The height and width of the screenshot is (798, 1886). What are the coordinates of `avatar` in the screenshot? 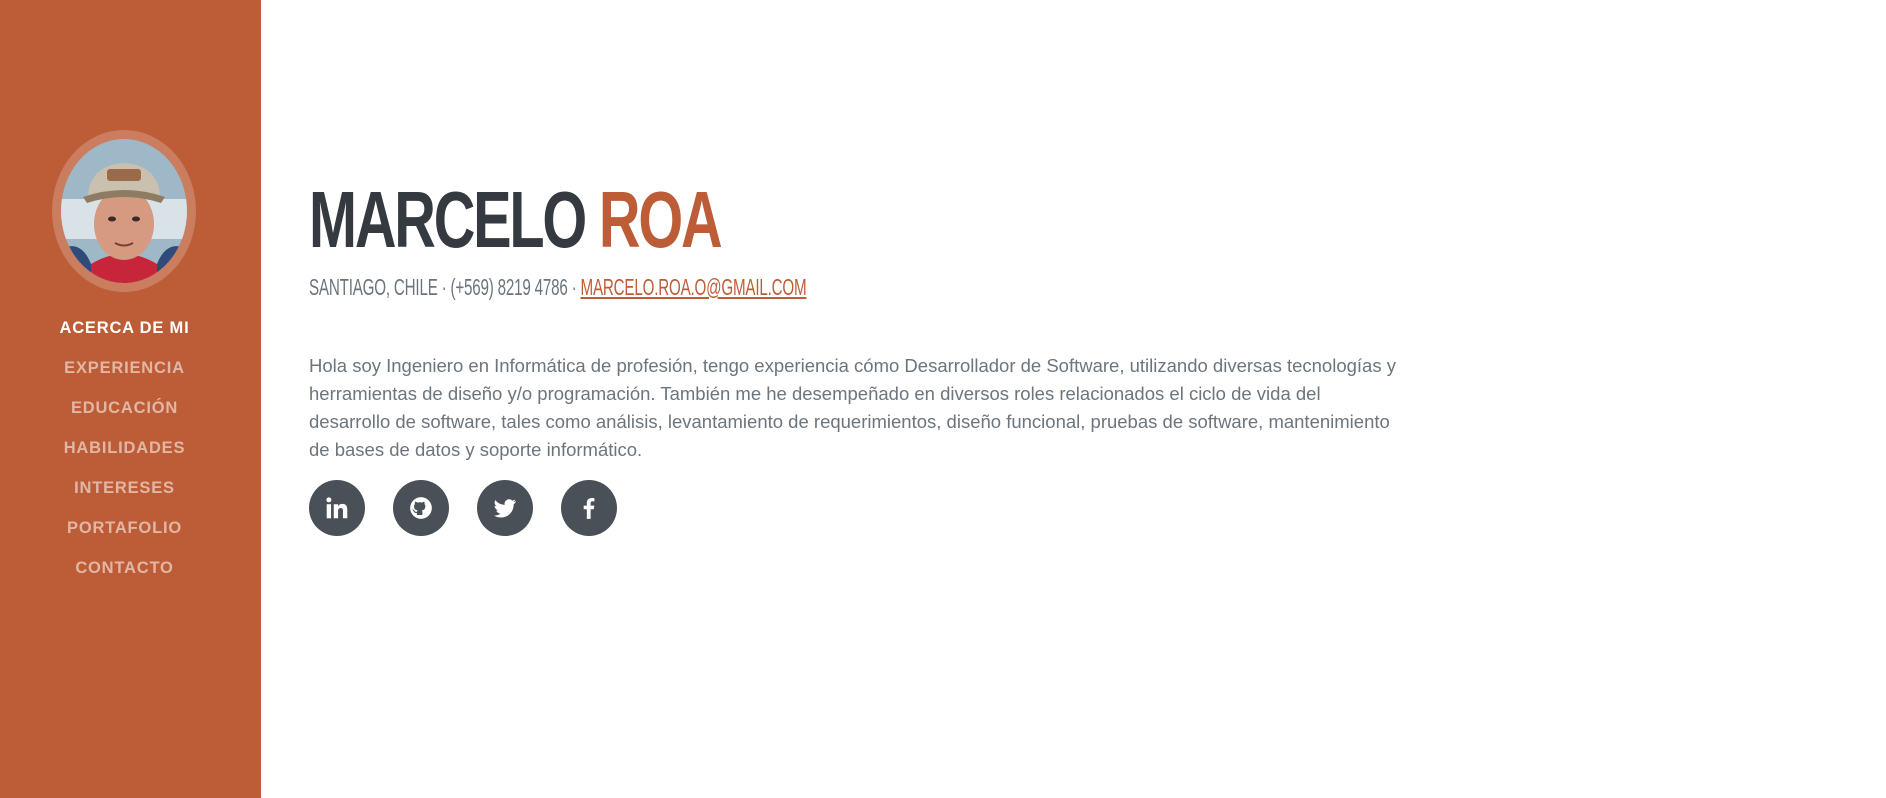 It's located at (124, 211).